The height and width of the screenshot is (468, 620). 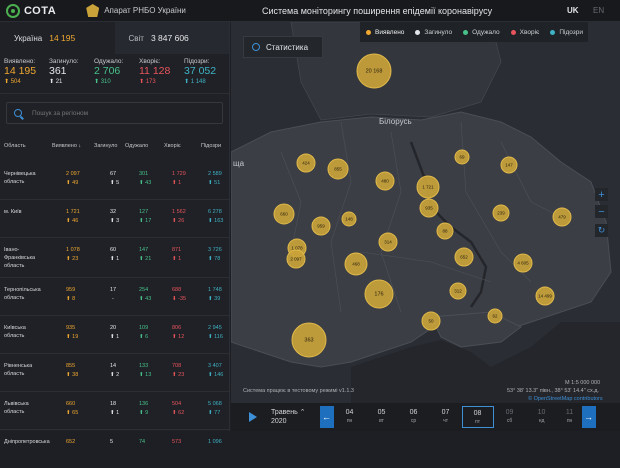 I want to click on case-bubble: 312, so click(x=458, y=291).